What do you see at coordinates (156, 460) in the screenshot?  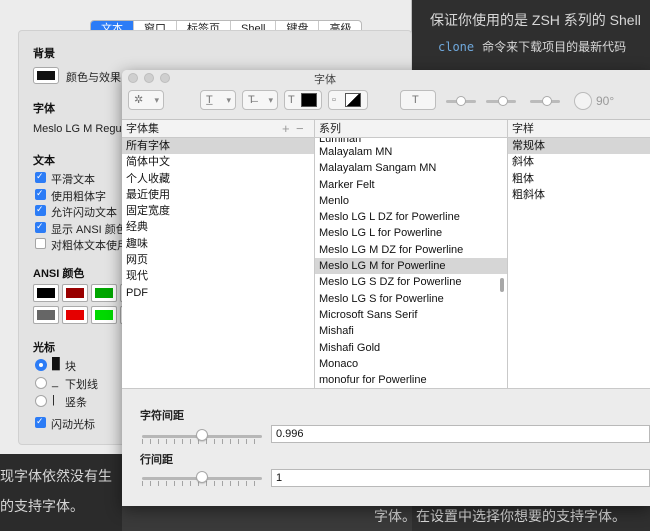 I see `line-spacing-label: 行间距` at bounding box center [156, 460].